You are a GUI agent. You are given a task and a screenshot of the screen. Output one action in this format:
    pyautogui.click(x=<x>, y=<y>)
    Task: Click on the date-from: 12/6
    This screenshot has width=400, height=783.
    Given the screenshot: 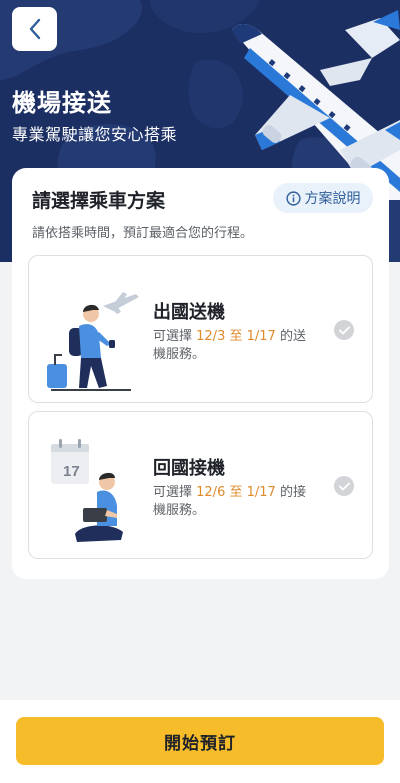 What is the action you would take?
    pyautogui.click(x=211, y=492)
    